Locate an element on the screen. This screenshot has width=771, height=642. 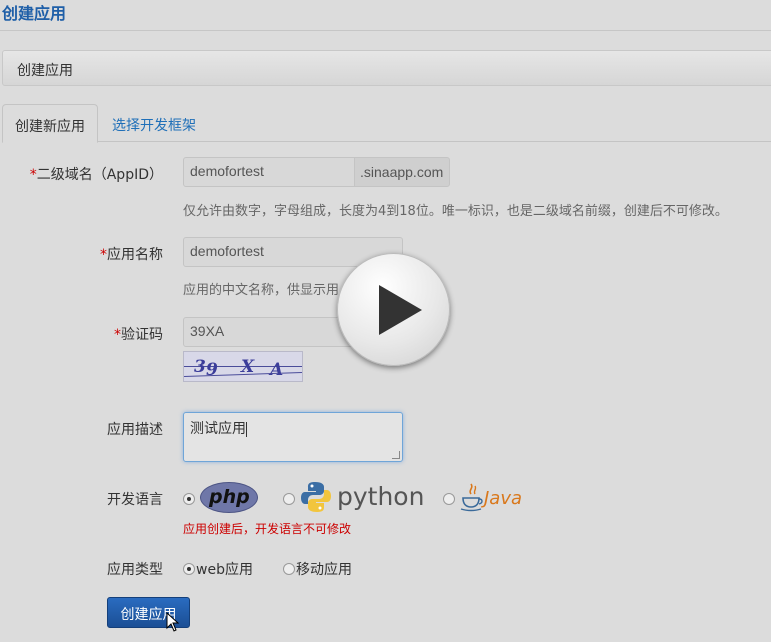
description-label: 应用描述 is located at coordinates (135, 430).